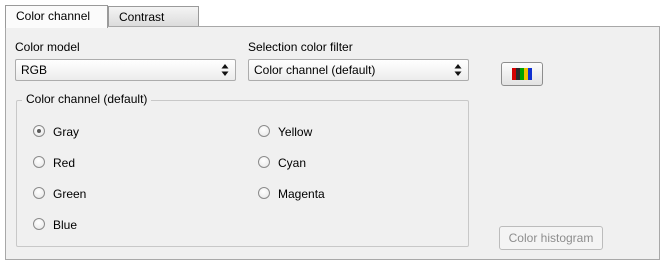 The height and width of the screenshot is (265, 662). What do you see at coordinates (332, 16) in the screenshot?
I see `tab-bar: Color channel Contrast` at bounding box center [332, 16].